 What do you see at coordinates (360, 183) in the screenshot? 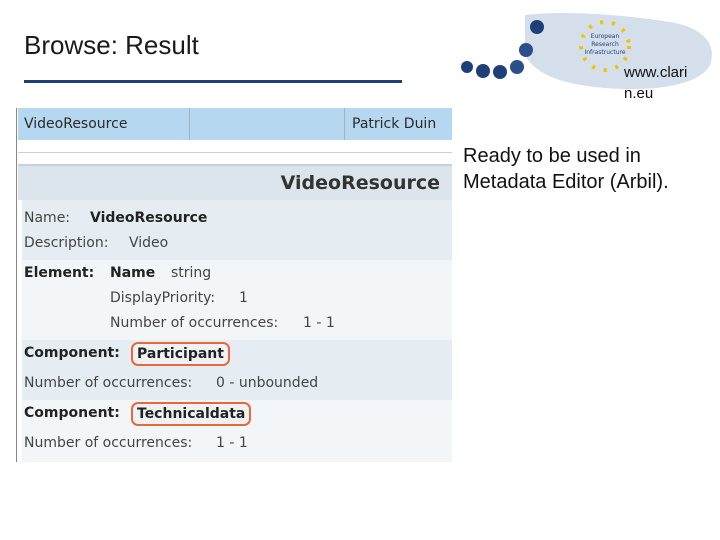
I see `detail-title: VideoResource` at bounding box center [360, 183].